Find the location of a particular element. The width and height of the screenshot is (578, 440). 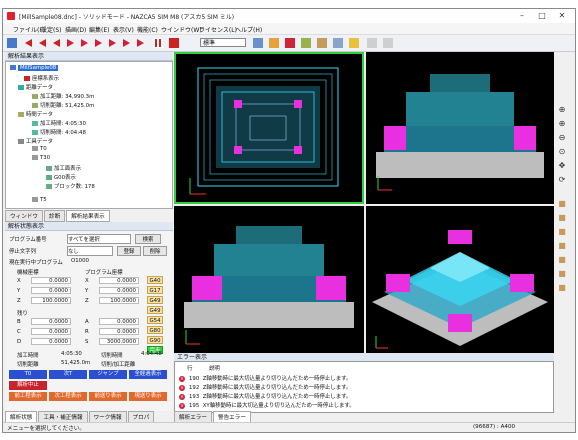

error-row: ✕ 195 XY軸移動時に最大切込量より切り込んだため一時停止します。 is located at coordinates (267, 405).